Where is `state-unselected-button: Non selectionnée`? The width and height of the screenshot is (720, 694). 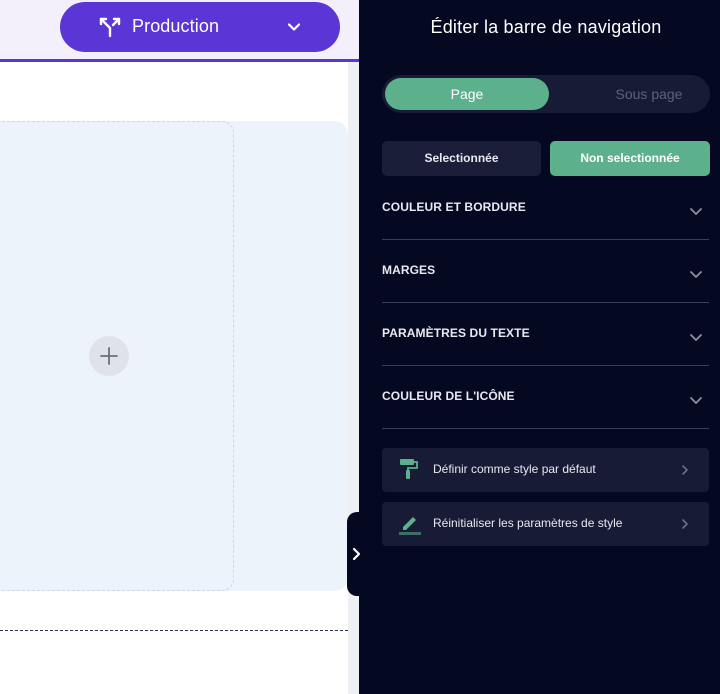
state-unselected-button: Non selectionnée is located at coordinates (630, 158).